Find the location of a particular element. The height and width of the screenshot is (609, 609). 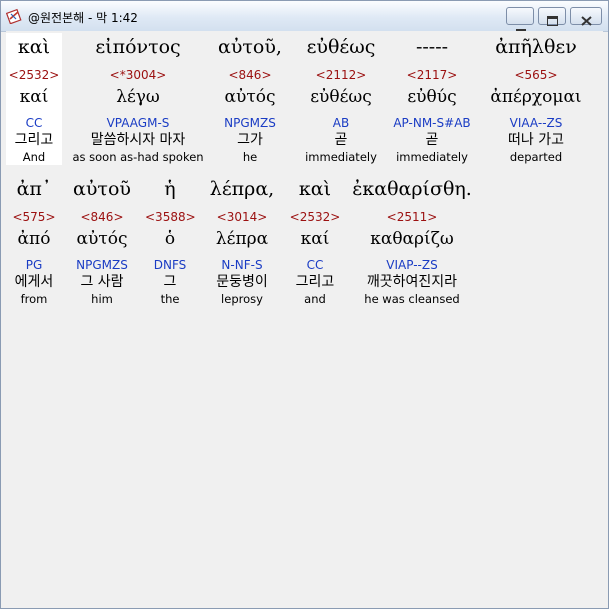

lemma-word: καθαρίζω is located at coordinates (412, 239).